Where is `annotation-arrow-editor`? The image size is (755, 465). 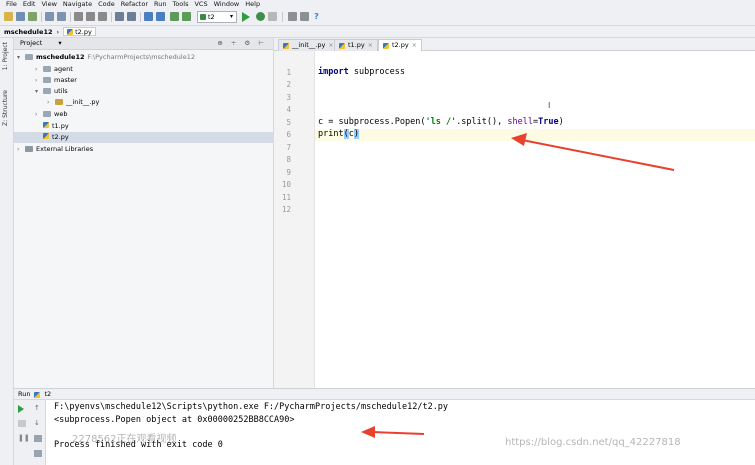
annotation-arrow-editor is located at coordinates (593, 152).